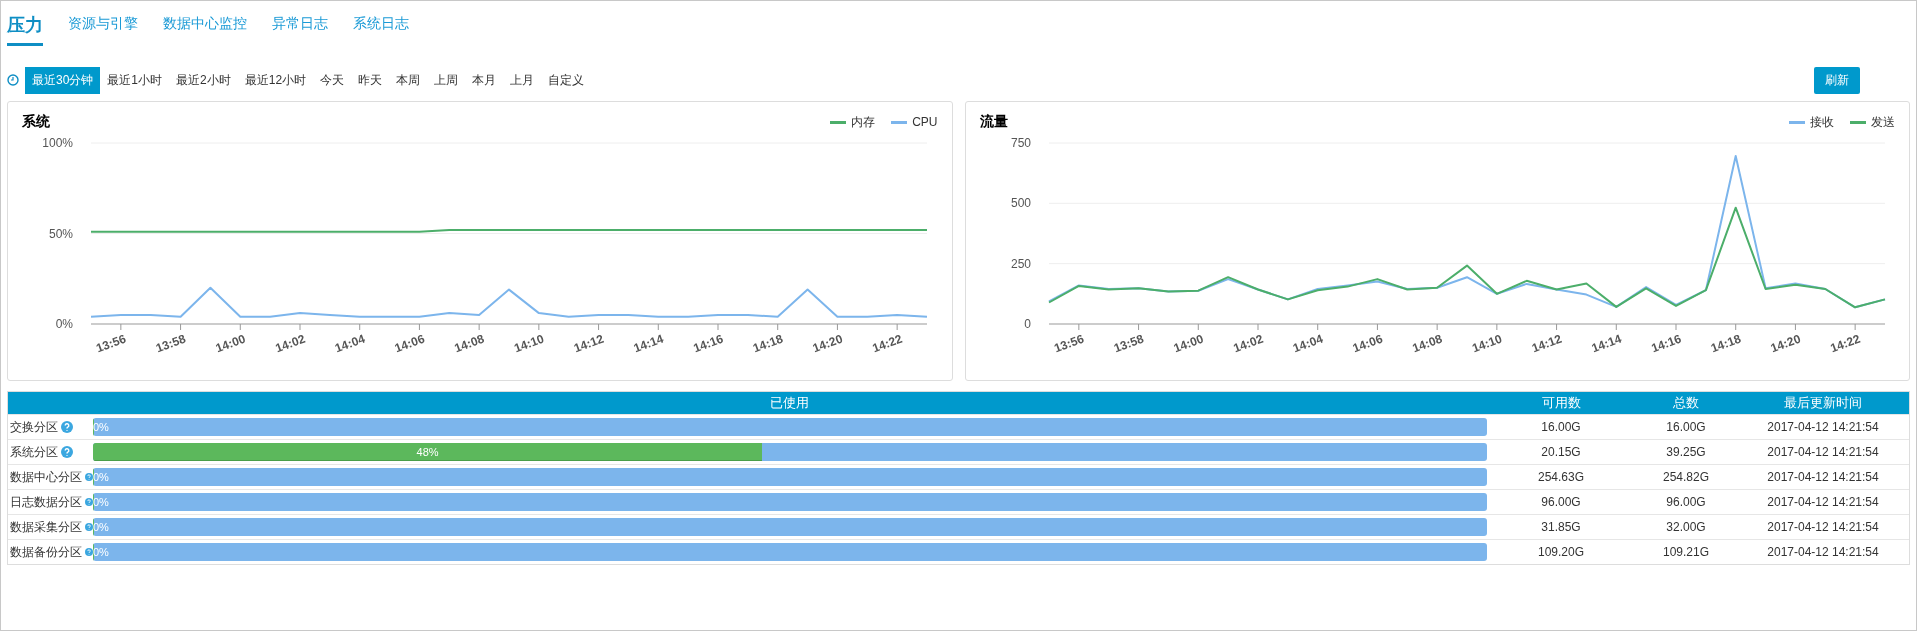 This screenshot has height=631, width=1917. Describe the element at coordinates (25, 29) in the screenshot. I see `nav-tab: 压力` at that location.